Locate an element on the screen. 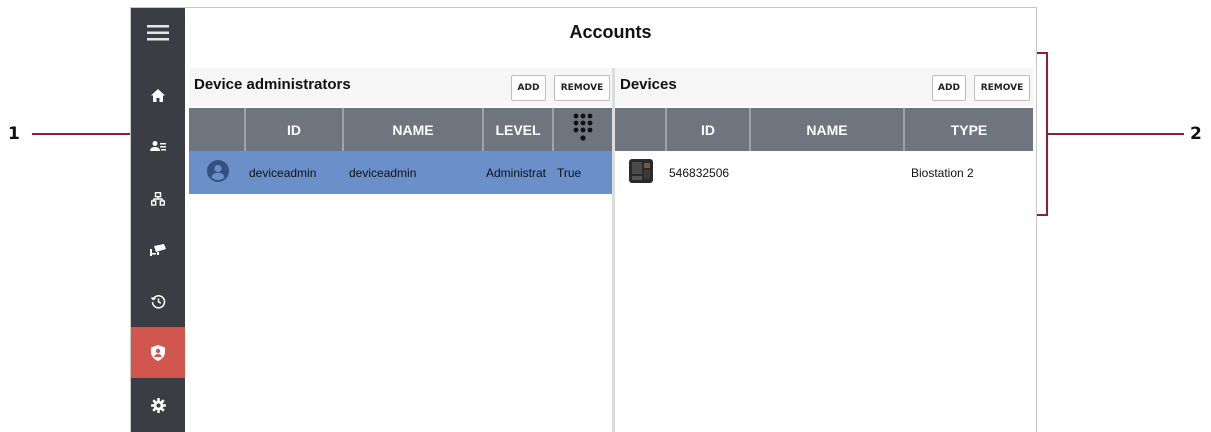 The width and height of the screenshot is (1211, 432). admin-avatar is located at coordinates (217, 172).